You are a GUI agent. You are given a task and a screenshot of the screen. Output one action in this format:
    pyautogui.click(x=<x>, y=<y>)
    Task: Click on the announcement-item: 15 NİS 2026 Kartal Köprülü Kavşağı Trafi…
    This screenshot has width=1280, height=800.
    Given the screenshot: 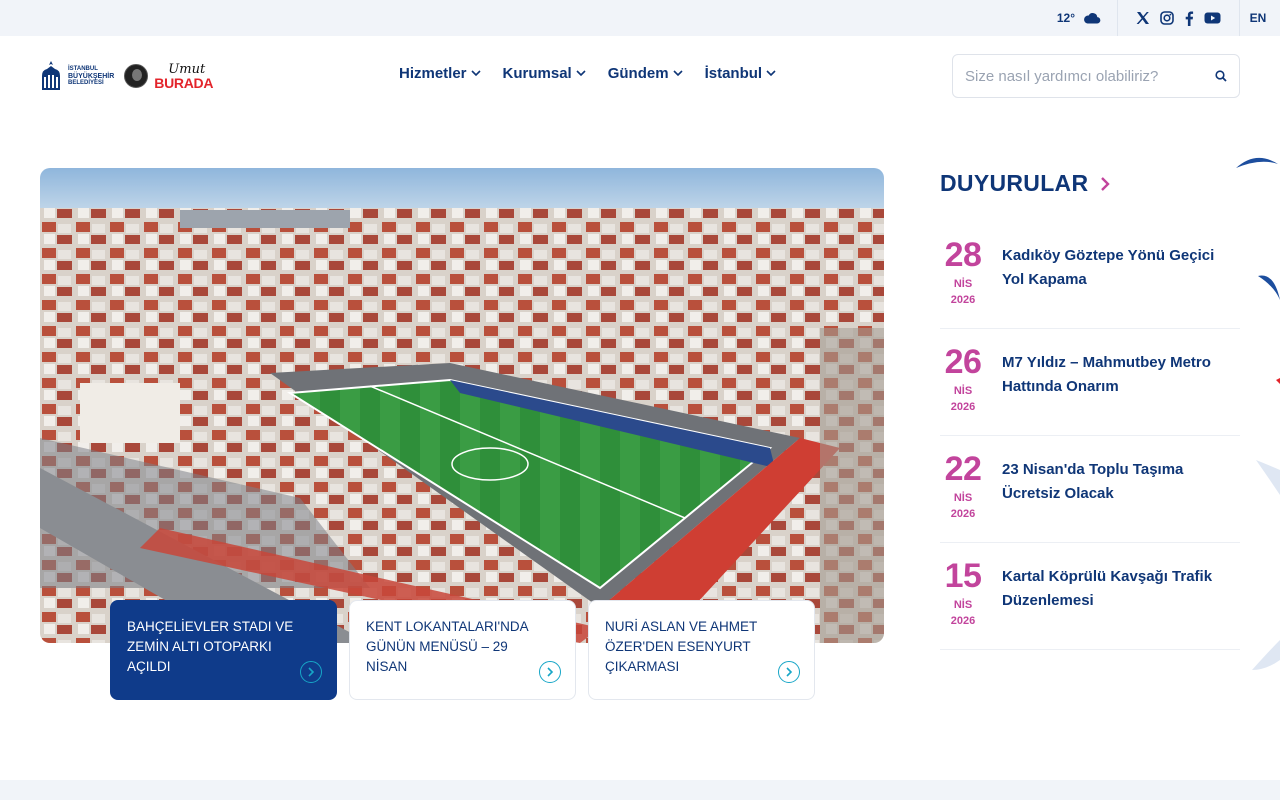 What is the action you would take?
    pyautogui.click(x=1090, y=596)
    